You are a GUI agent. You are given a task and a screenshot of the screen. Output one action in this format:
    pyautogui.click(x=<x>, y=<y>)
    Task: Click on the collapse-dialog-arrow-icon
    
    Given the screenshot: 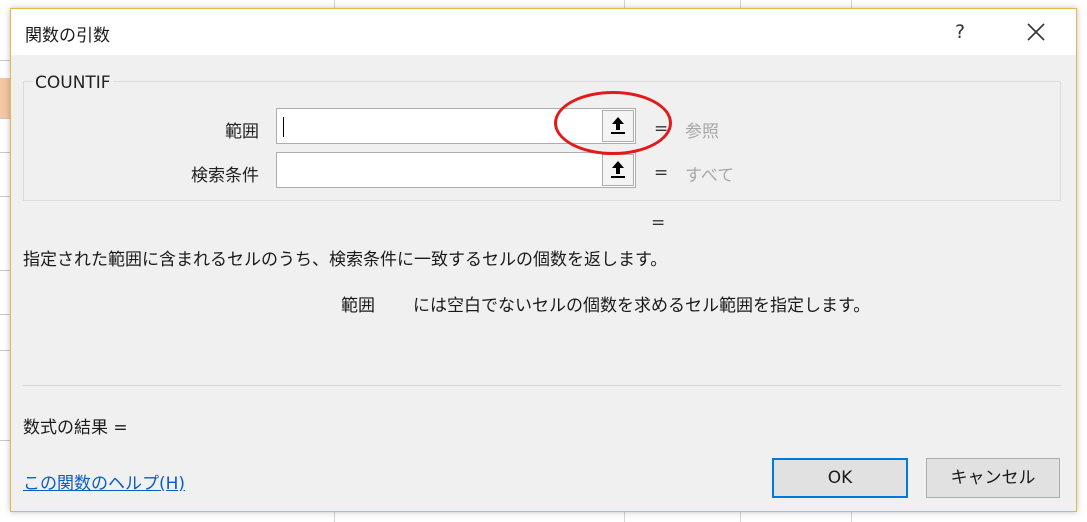 What is the action you would take?
    pyautogui.click(x=618, y=169)
    